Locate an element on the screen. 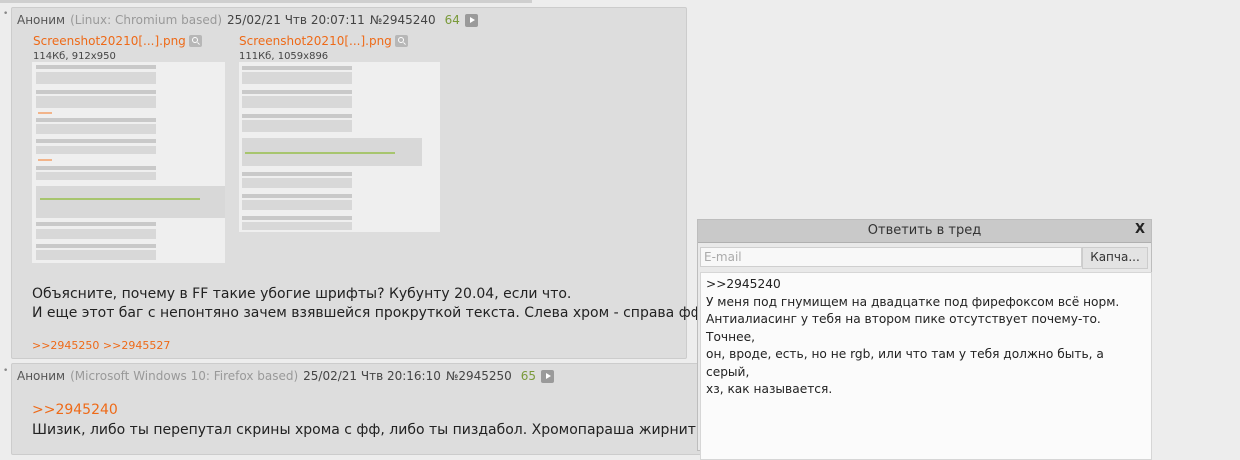 This screenshot has height=460, width=1240. reply-quote-link: >>2945240 is located at coordinates (75, 410).